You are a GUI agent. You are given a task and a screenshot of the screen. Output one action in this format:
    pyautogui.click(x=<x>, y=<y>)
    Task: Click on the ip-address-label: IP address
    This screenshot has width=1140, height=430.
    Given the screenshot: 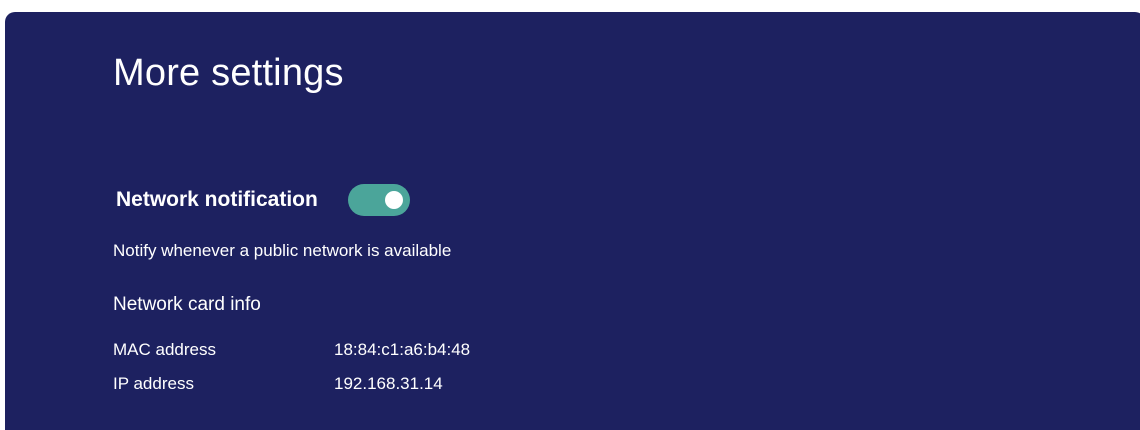 What is the action you would take?
    pyautogui.click(x=153, y=383)
    